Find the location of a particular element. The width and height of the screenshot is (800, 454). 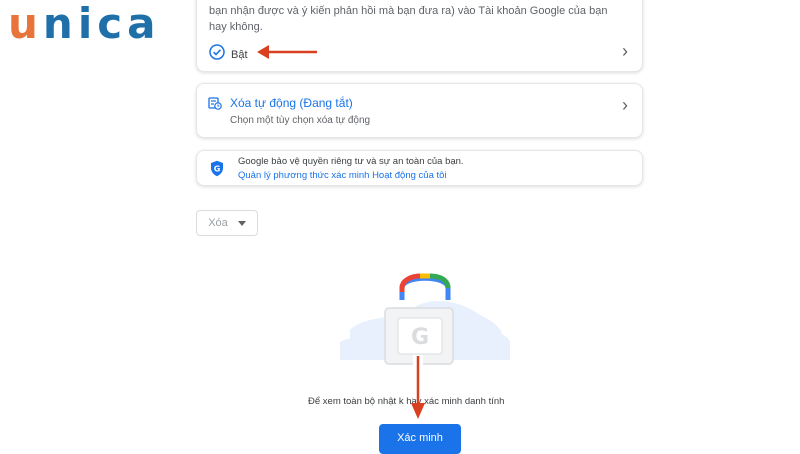

google-shield-icon: G is located at coordinates (217, 171).